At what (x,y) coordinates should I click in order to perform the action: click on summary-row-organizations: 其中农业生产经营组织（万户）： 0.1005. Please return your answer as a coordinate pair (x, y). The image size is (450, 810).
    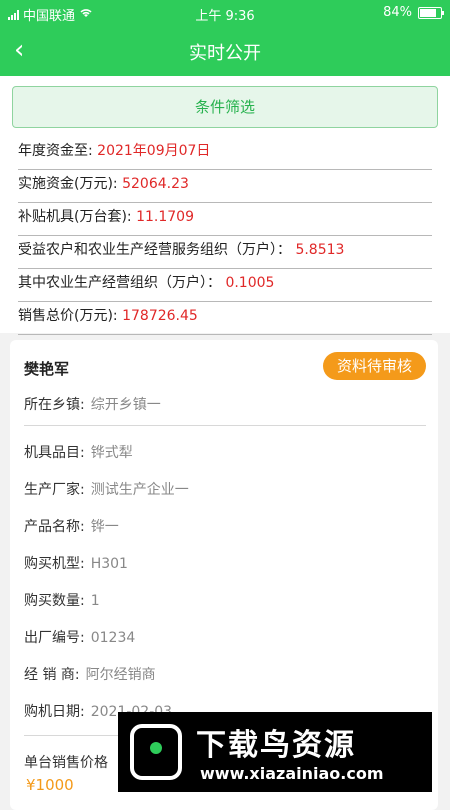
    Looking at the image, I should click on (225, 286).